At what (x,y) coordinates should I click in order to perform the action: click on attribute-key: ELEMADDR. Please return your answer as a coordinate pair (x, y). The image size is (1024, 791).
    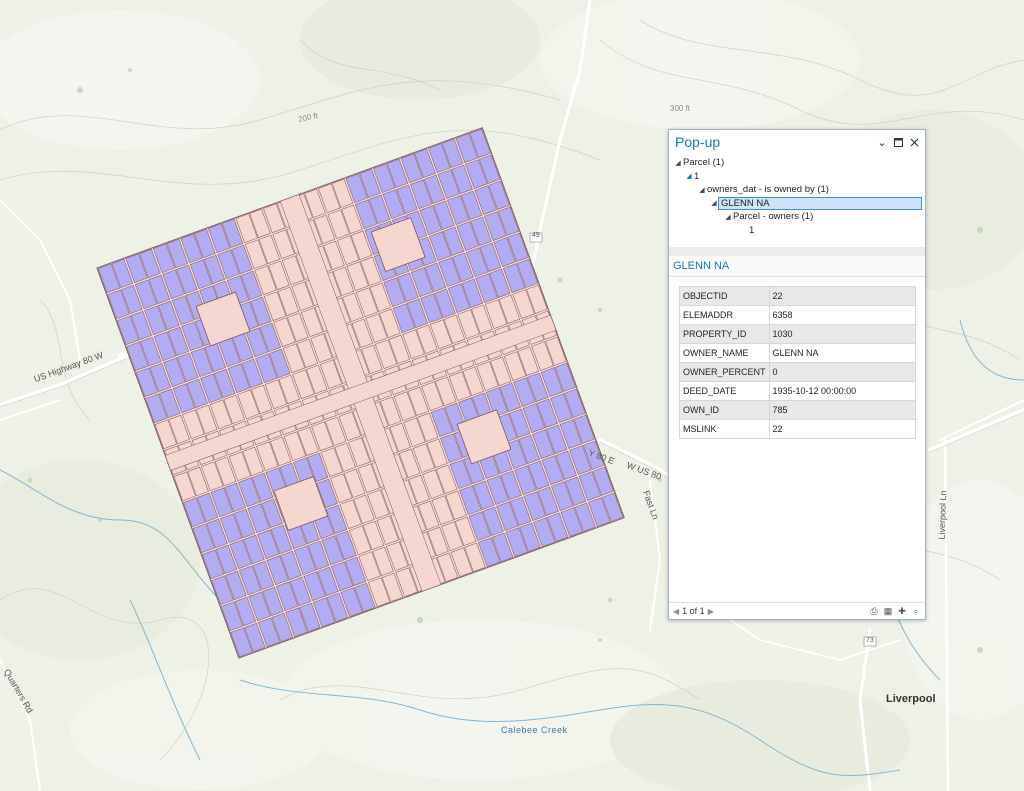
    Looking at the image, I should click on (724, 315).